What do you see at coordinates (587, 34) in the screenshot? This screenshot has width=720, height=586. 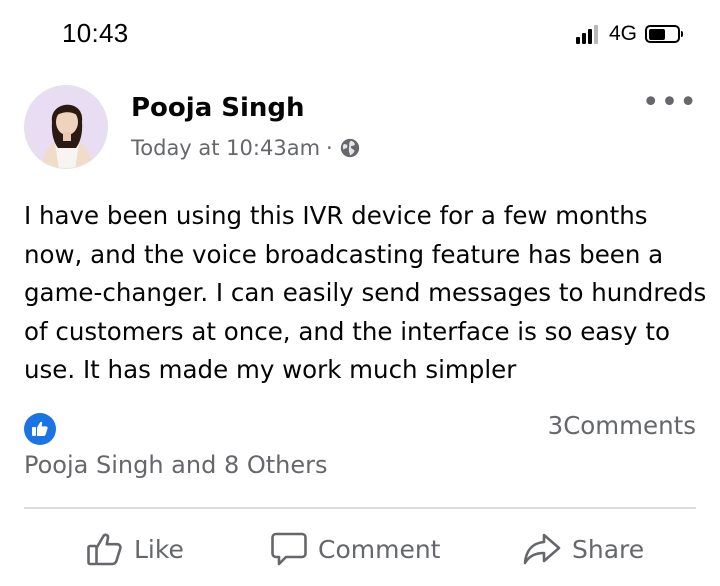 I see `signal-icon` at bounding box center [587, 34].